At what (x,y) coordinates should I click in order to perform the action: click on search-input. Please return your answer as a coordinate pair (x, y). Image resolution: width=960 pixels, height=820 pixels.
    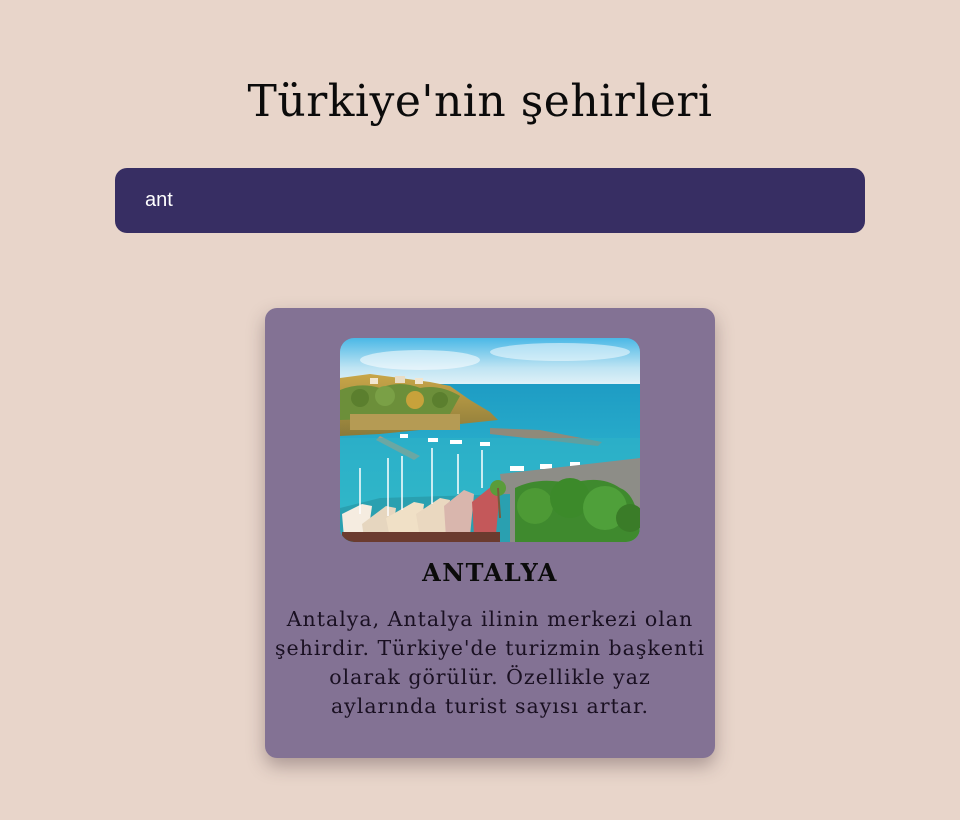
    Looking at the image, I should click on (490, 200).